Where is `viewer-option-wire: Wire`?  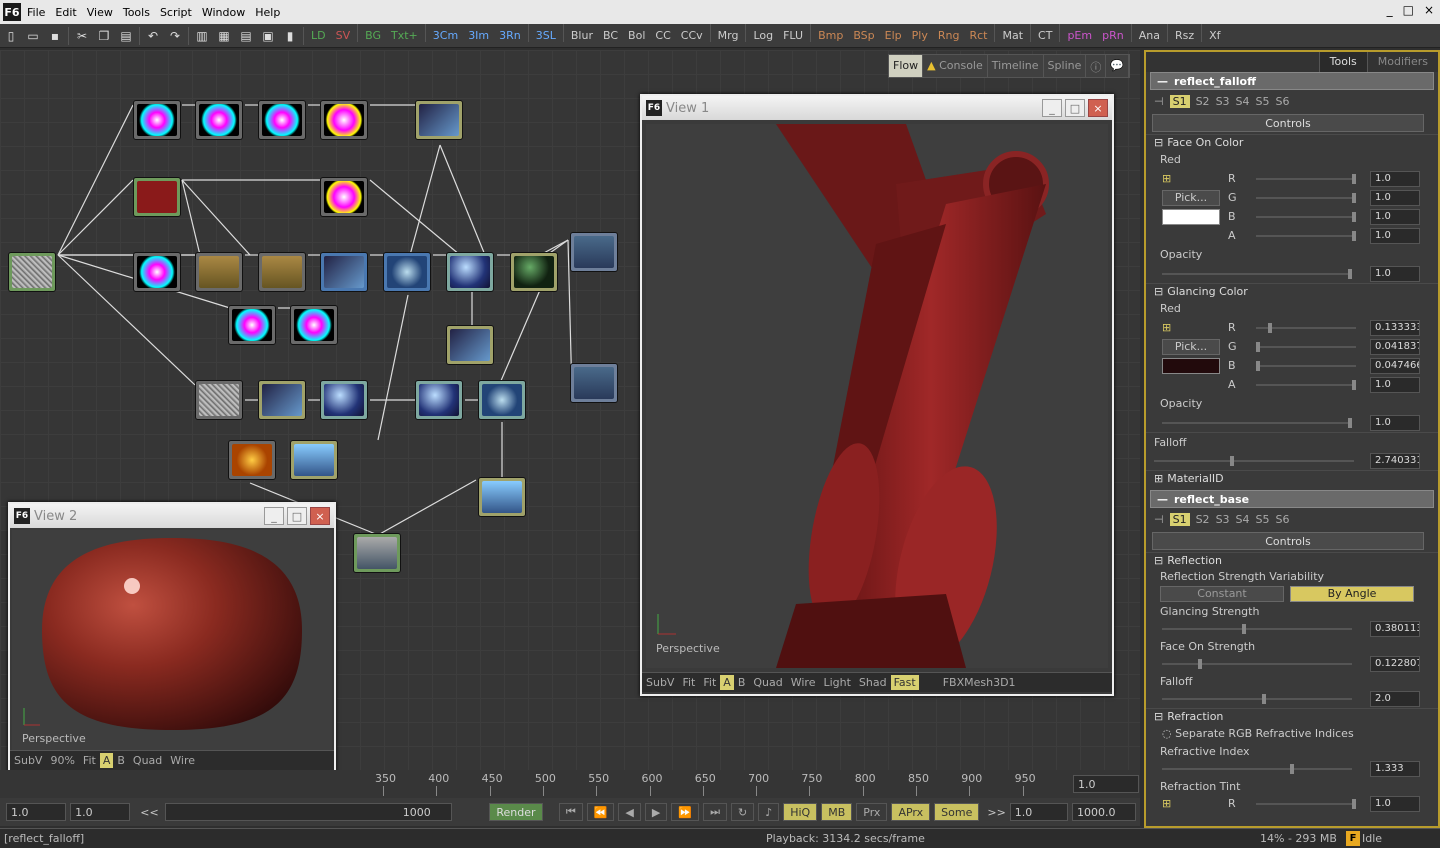
viewer-option-wire: Wire is located at coordinates (803, 682).